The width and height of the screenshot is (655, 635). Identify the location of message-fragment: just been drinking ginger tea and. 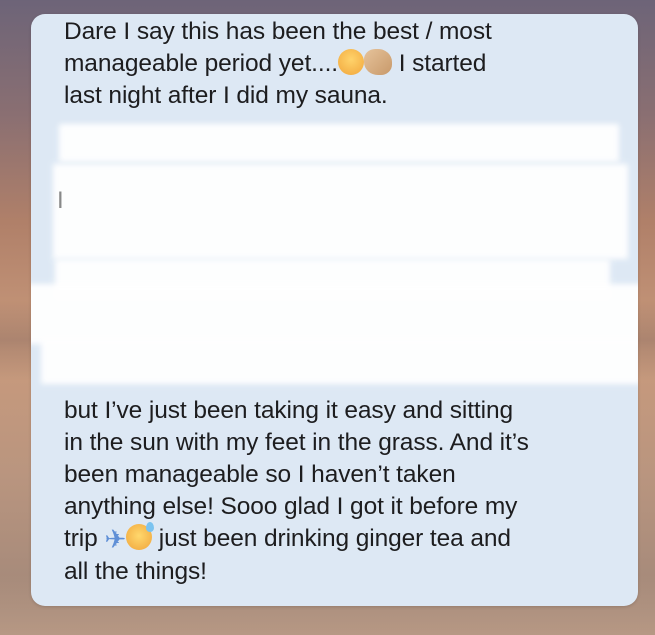
(331, 538).